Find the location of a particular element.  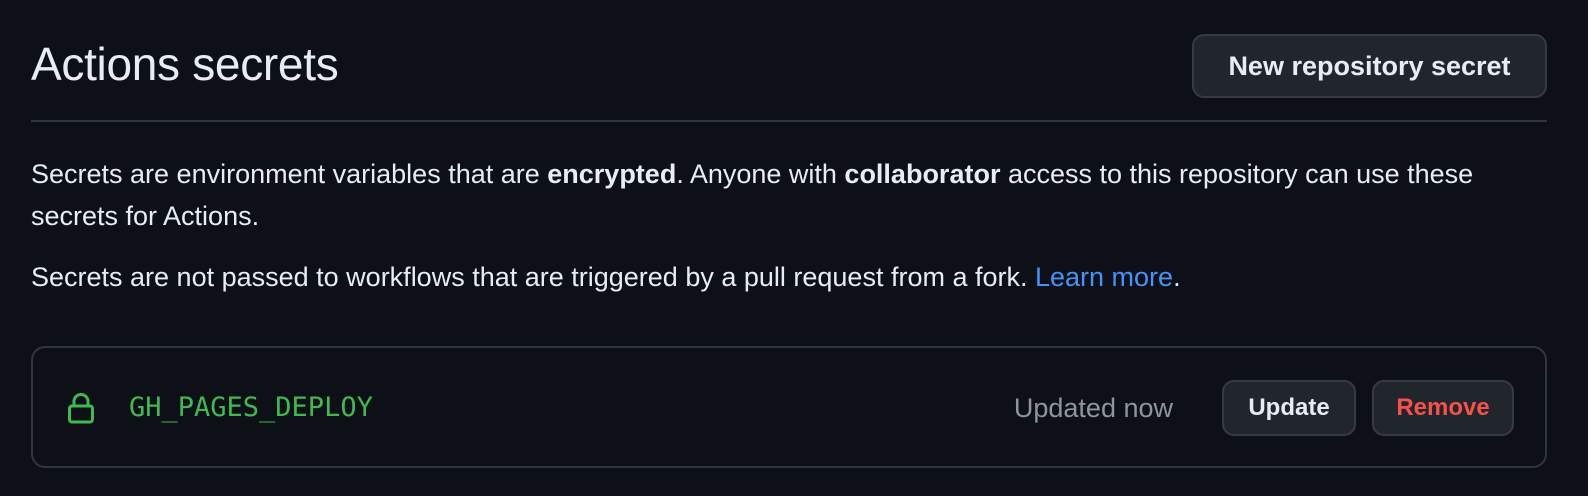

collaborator-emphasis: collaborator is located at coordinates (922, 174).